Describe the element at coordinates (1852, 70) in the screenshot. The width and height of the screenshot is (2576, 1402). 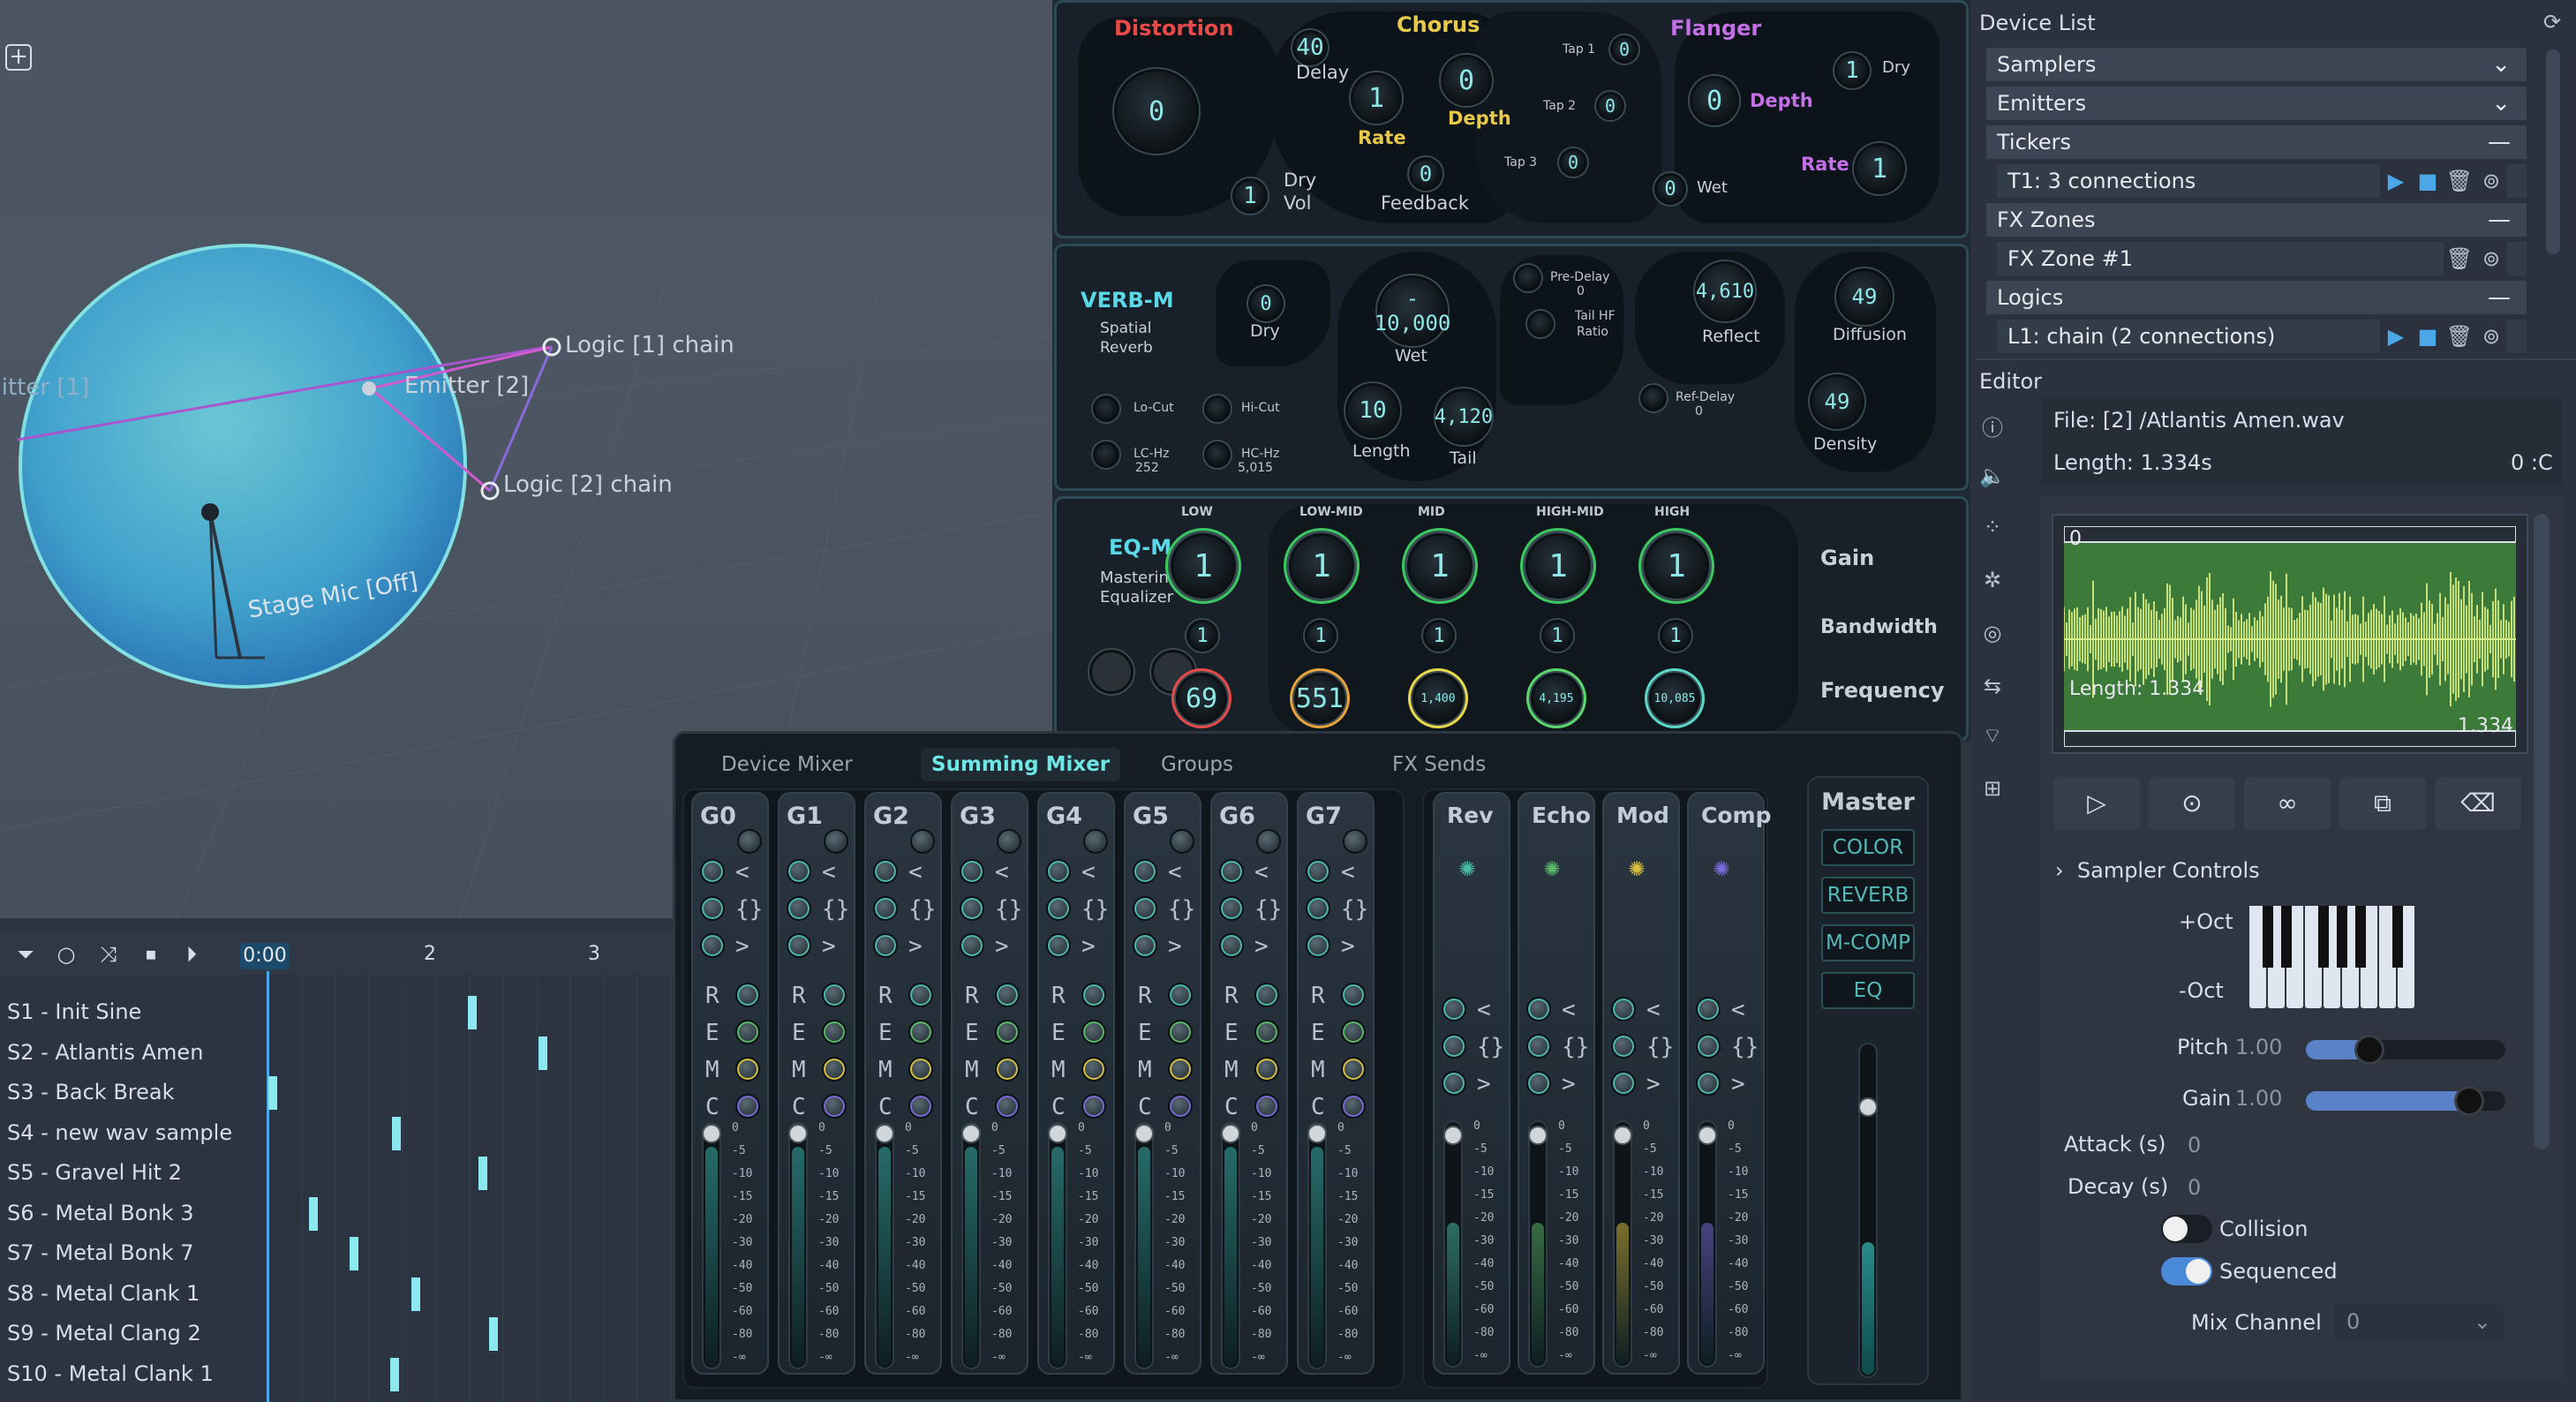
I see `flanger-dry-knob: 1` at that location.